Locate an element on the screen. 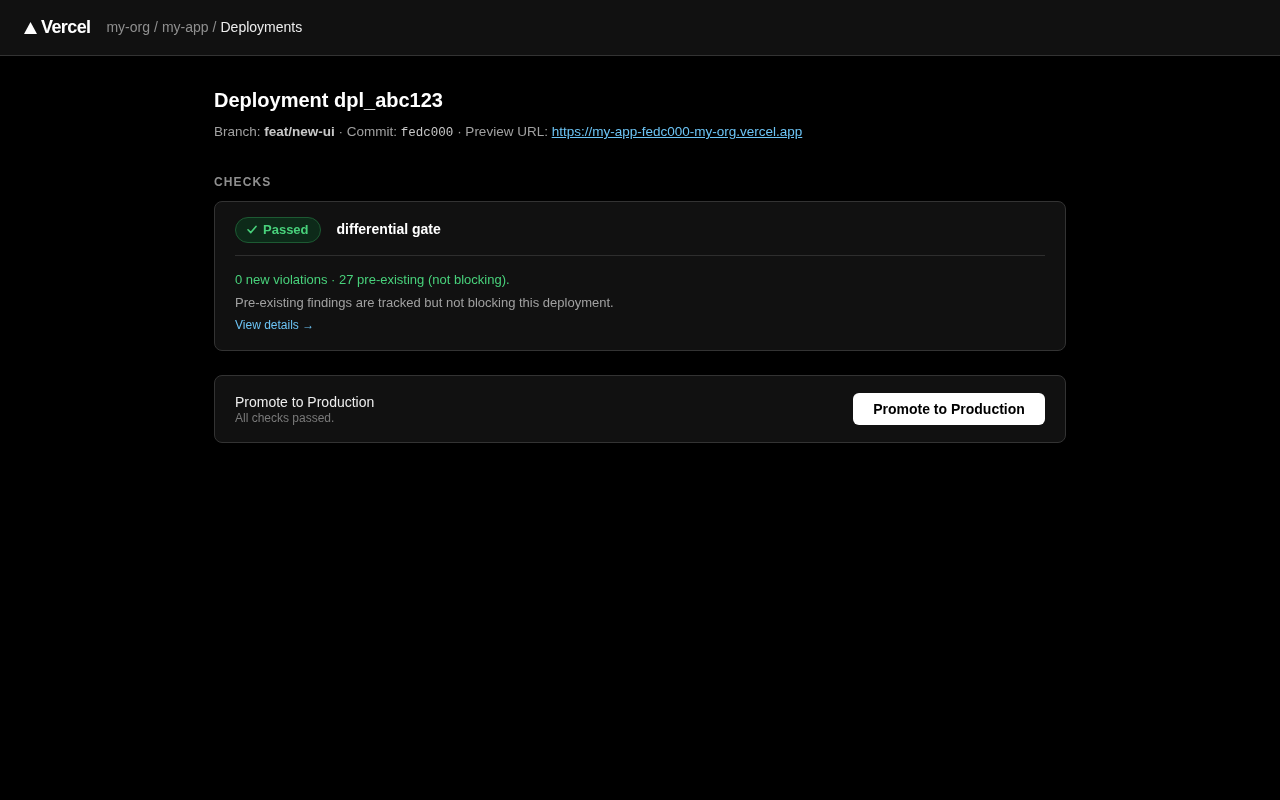 The image size is (1280, 800). check-icon is located at coordinates (252, 230).